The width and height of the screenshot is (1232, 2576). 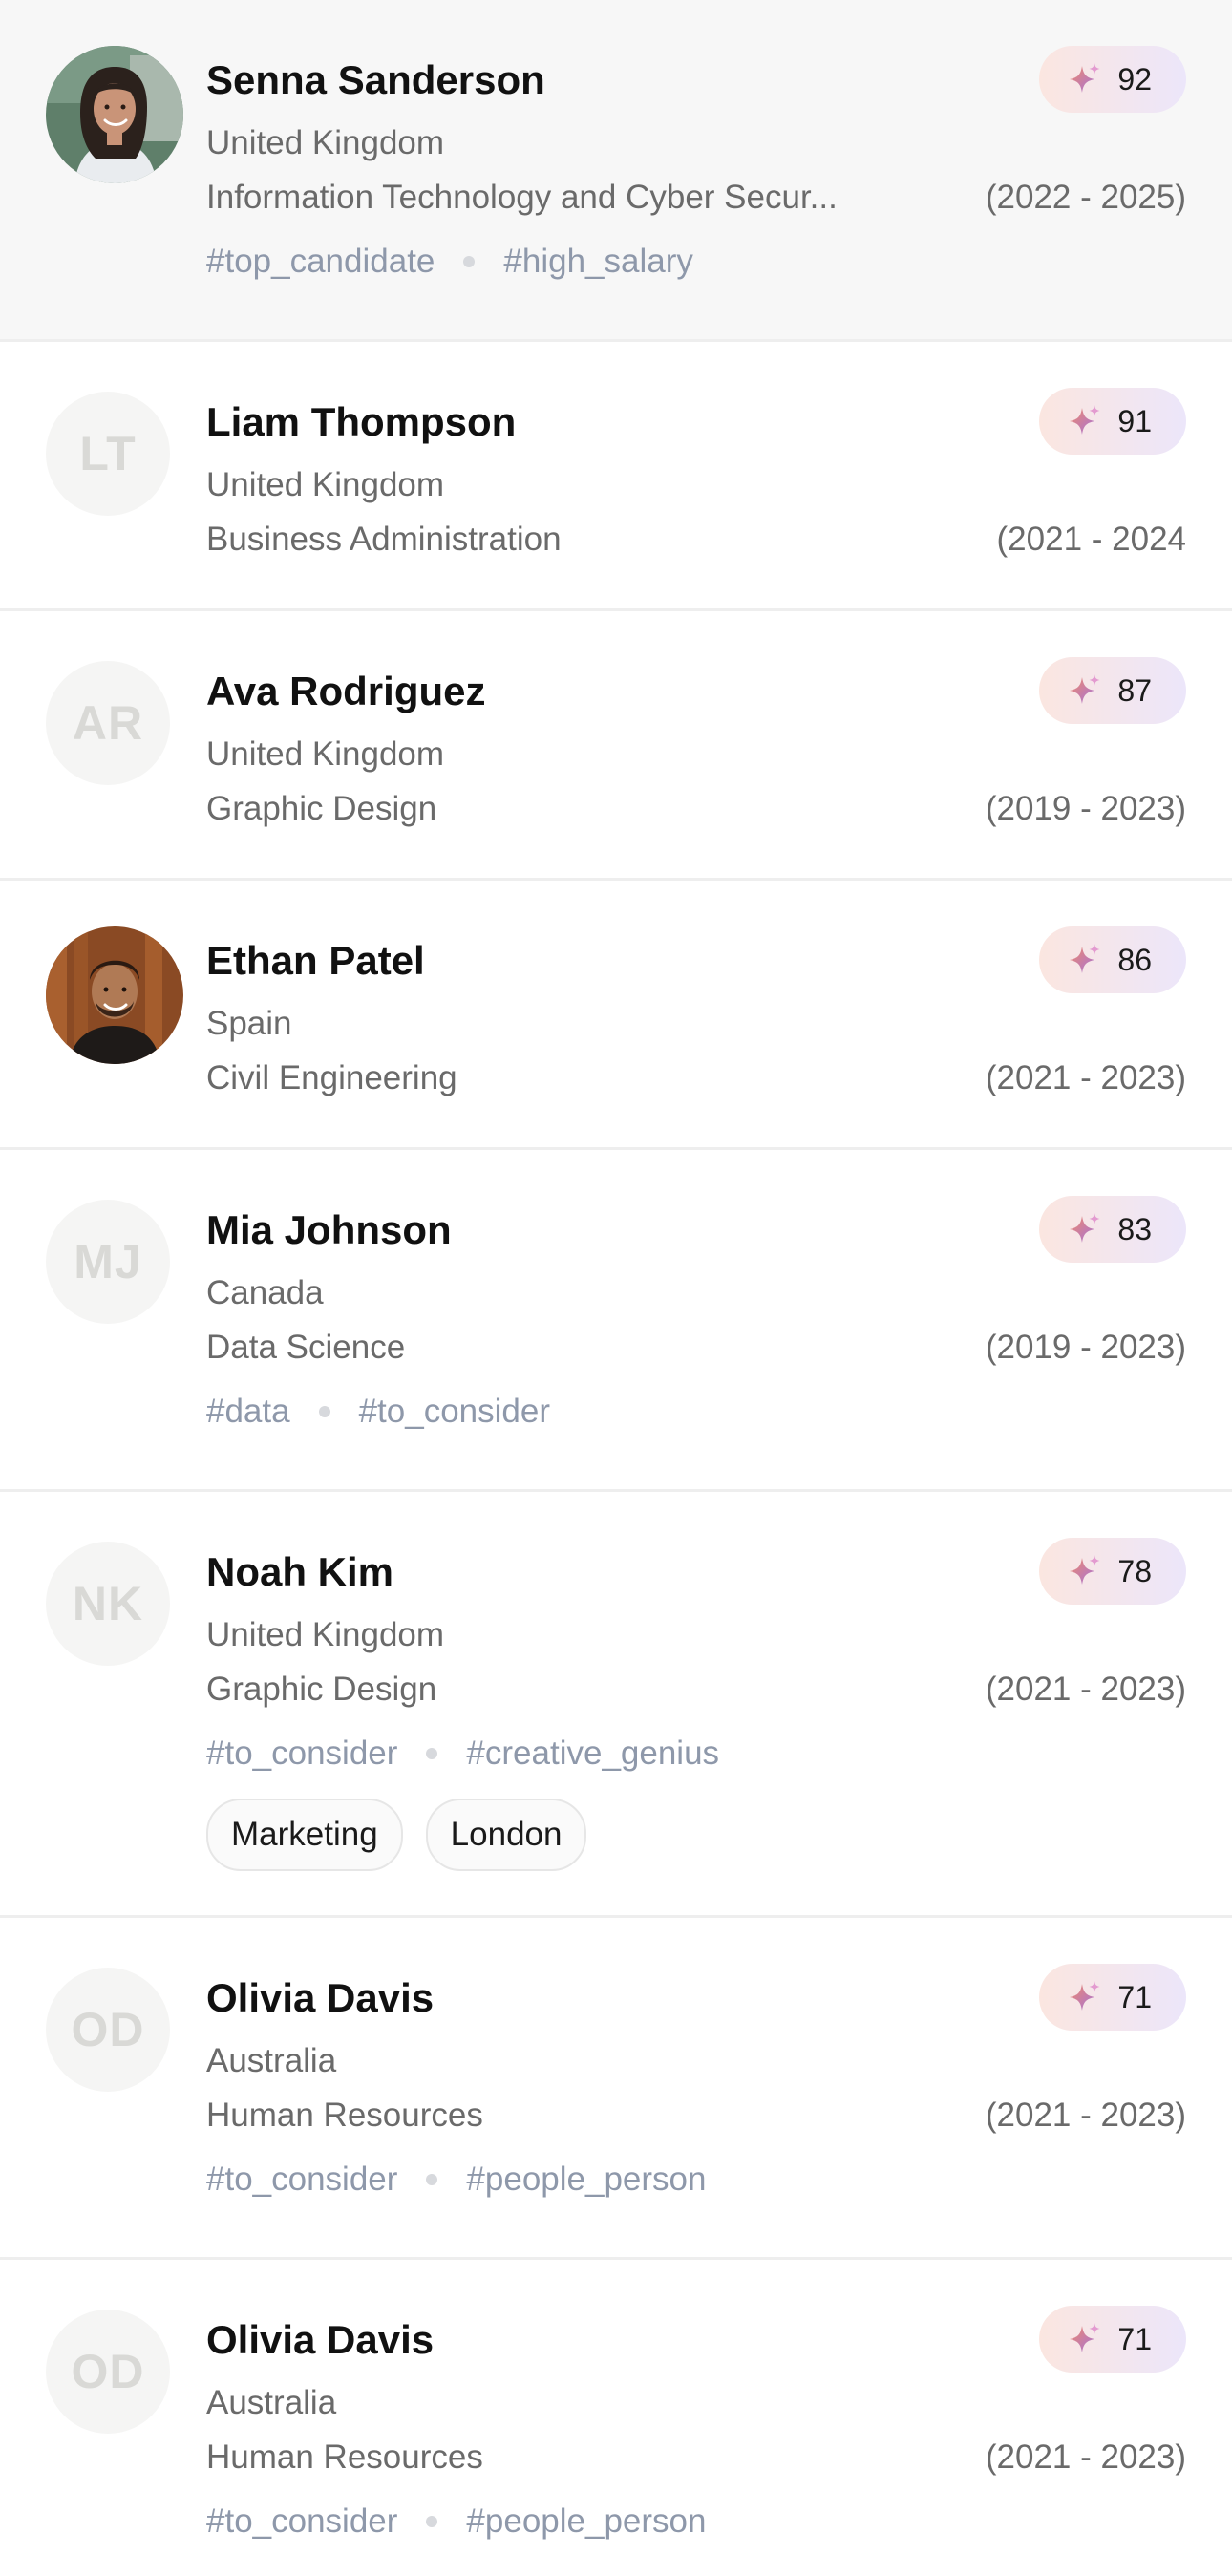 I want to click on hashtag-link: #top_candidate, so click(x=320, y=261).